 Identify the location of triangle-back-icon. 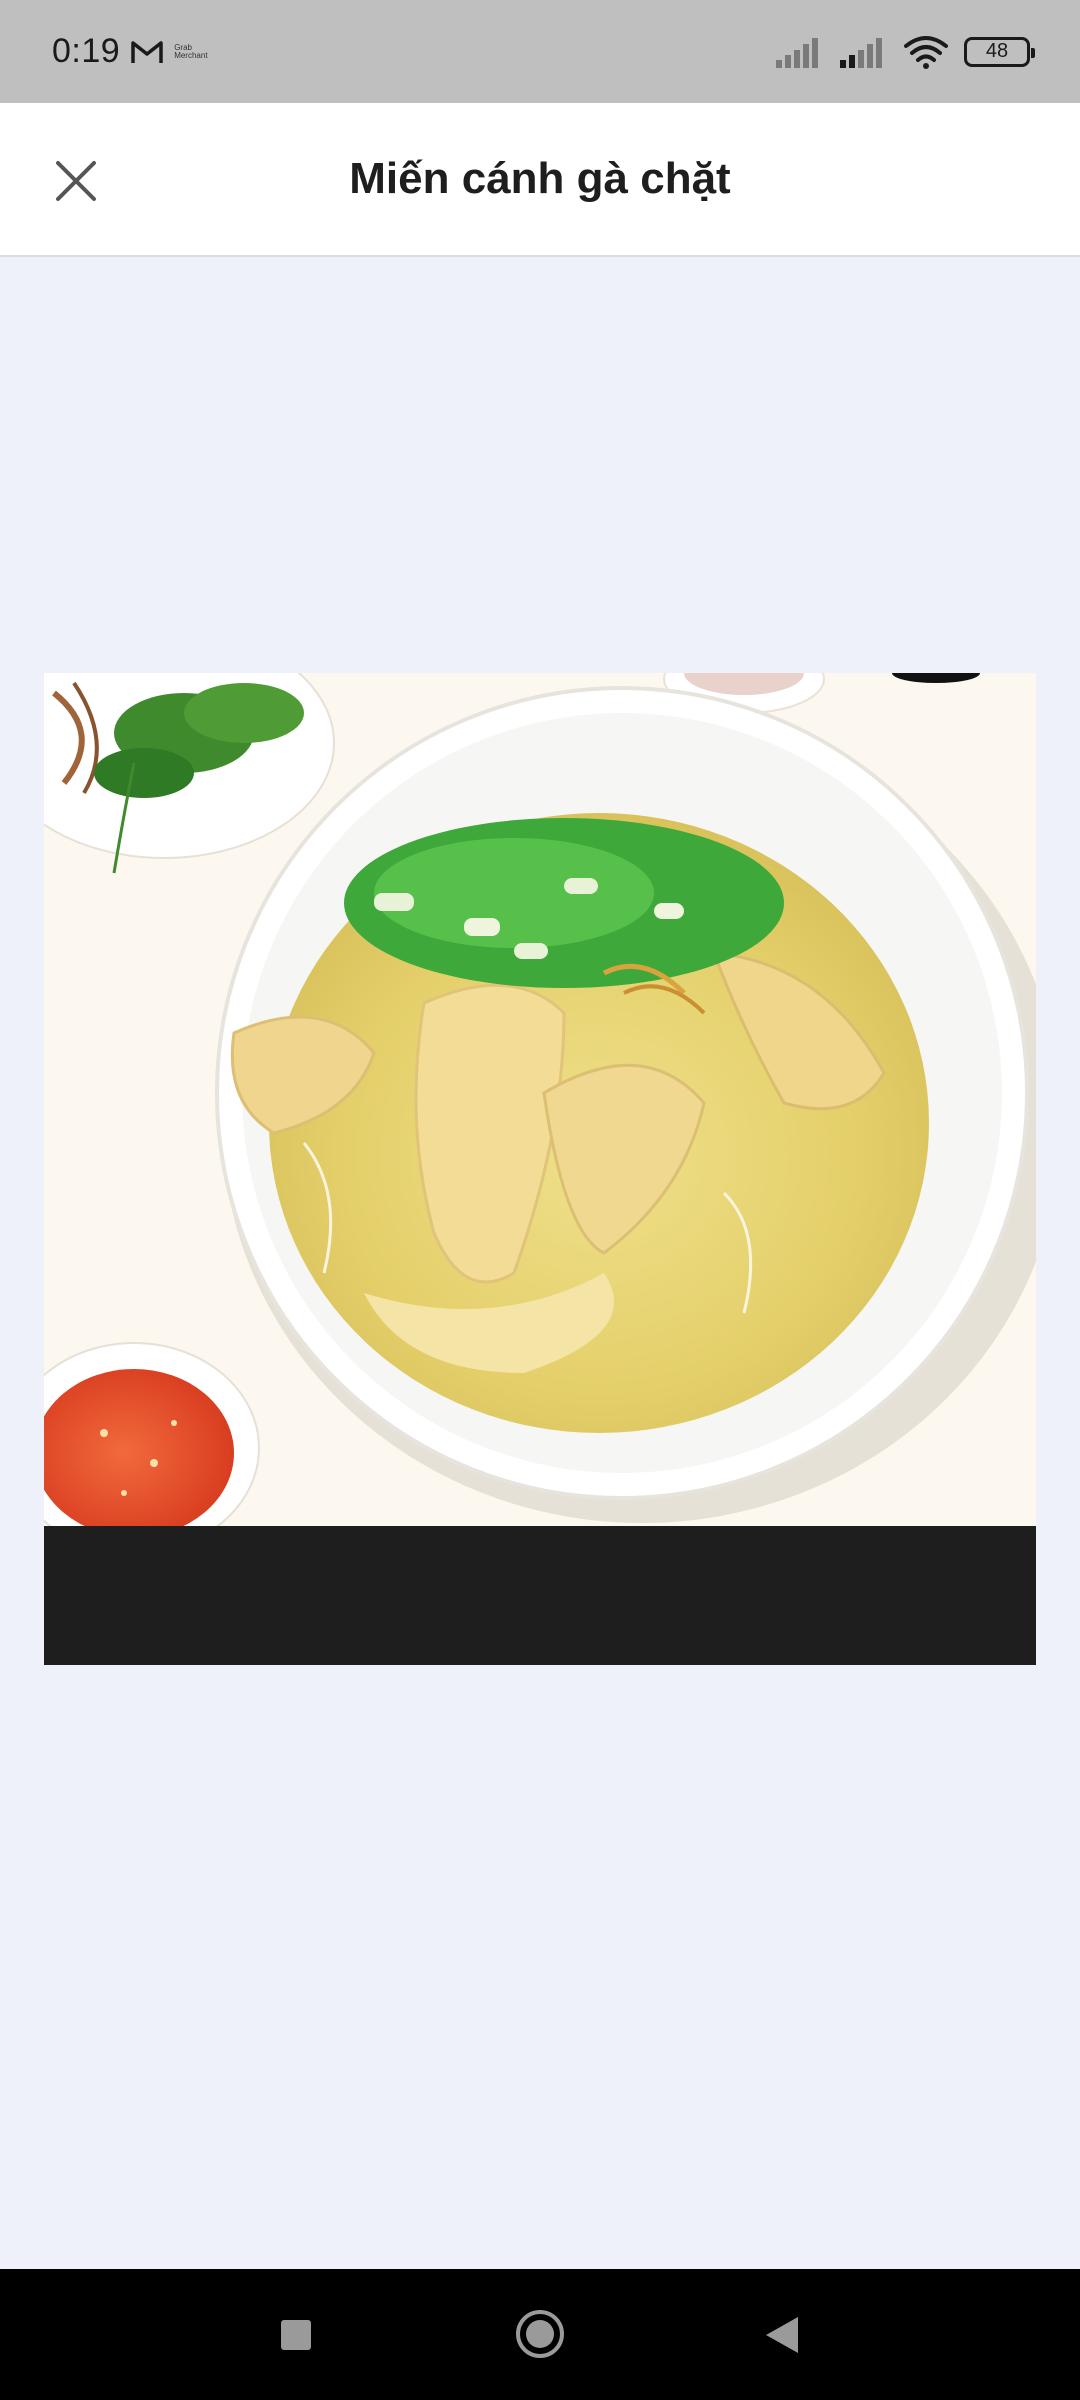
(782, 2335).